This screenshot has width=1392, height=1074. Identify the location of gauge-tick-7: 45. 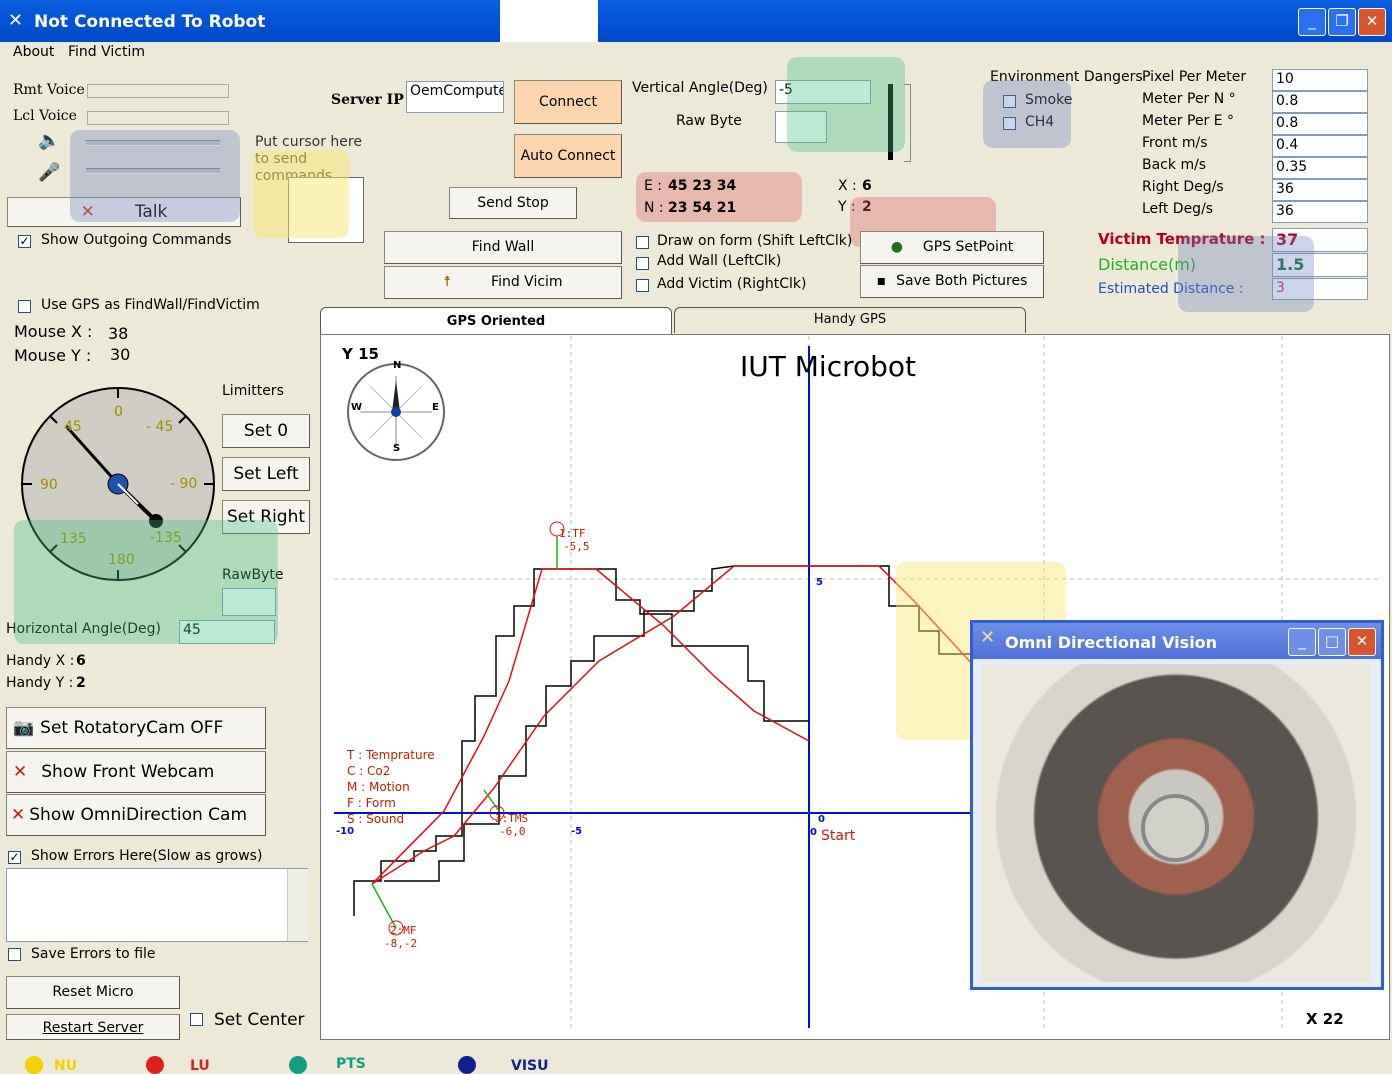
(73, 427).